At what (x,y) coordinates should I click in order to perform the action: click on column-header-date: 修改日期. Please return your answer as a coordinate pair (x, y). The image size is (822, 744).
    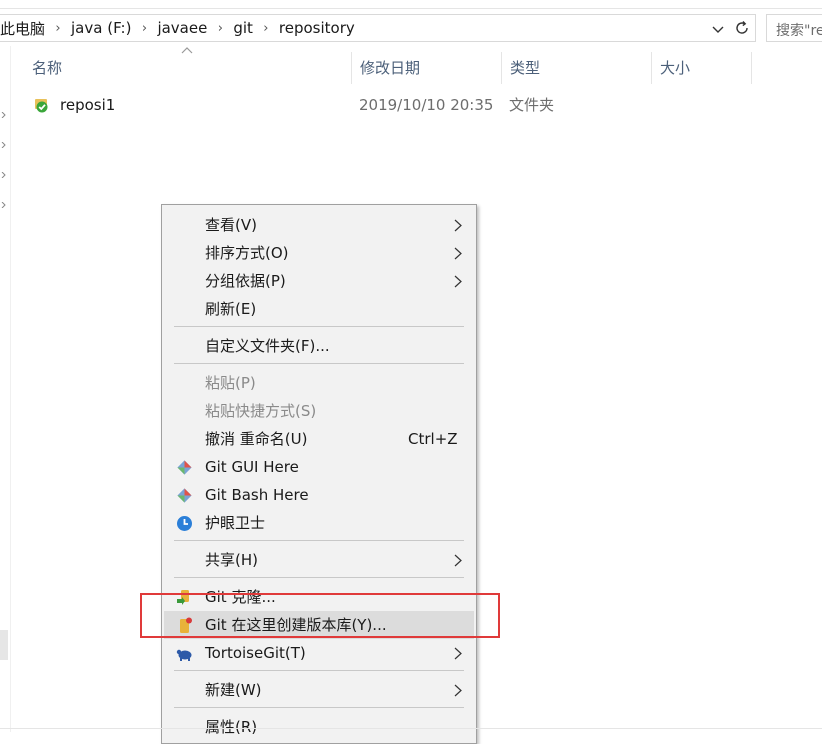
    Looking at the image, I should click on (426, 68).